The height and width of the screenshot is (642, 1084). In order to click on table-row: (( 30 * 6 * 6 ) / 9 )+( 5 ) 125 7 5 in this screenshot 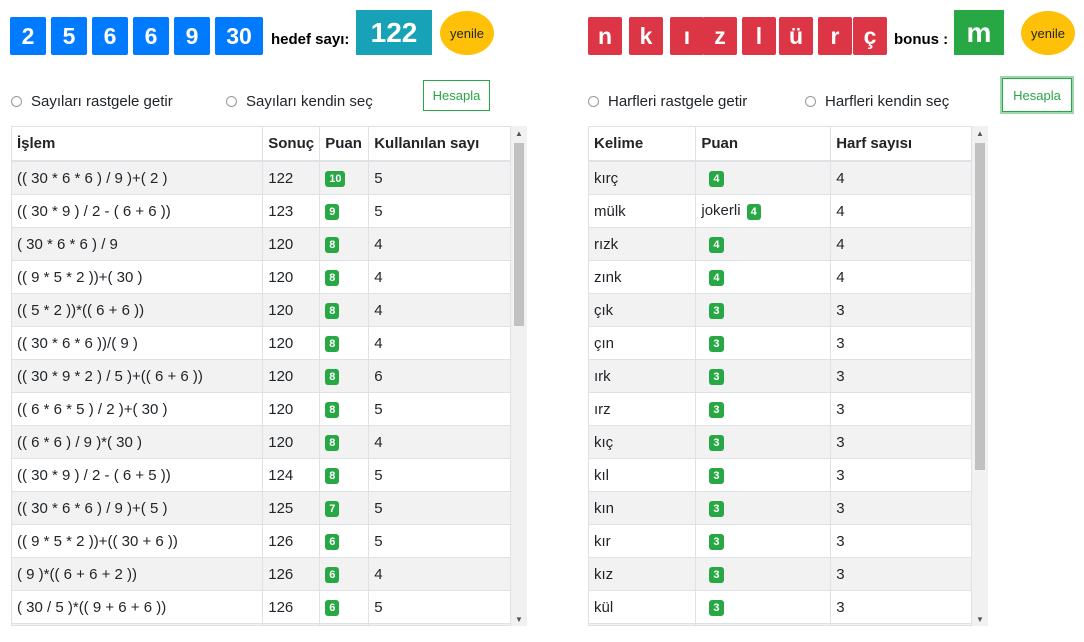, I will do `click(261, 508)`.